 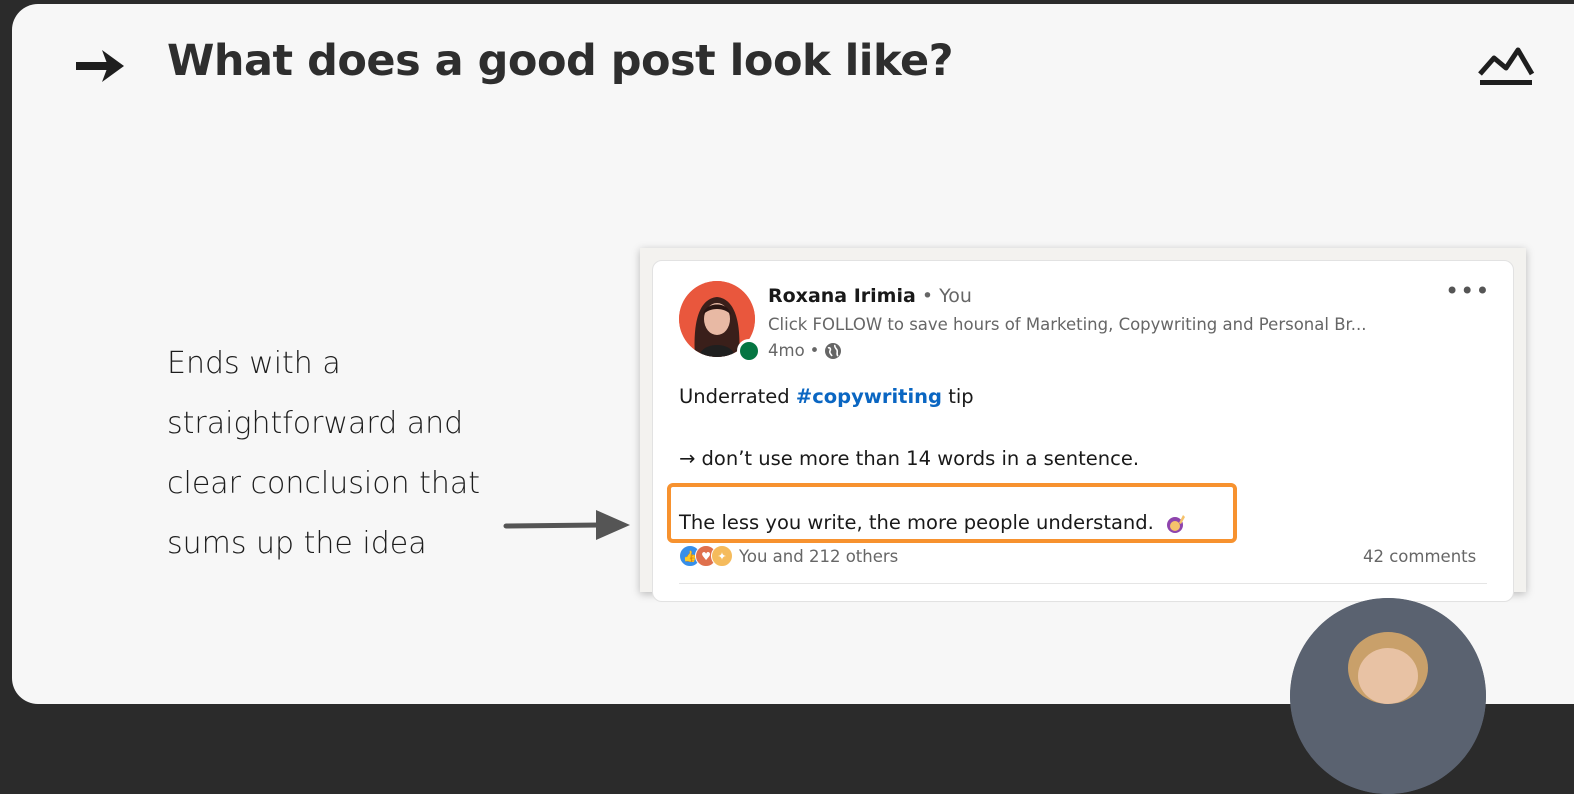 I want to click on description-line: clear conclusion that, so click(x=324, y=483).